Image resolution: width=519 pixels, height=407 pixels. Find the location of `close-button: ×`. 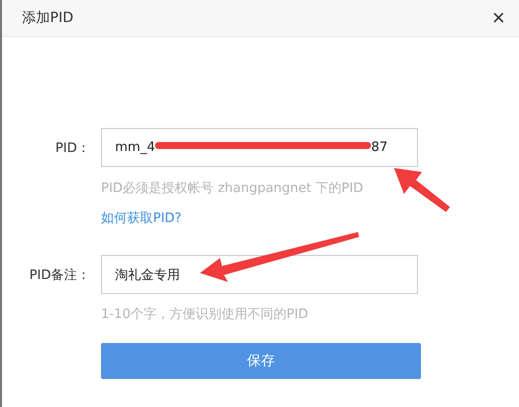

close-button: × is located at coordinates (498, 18).